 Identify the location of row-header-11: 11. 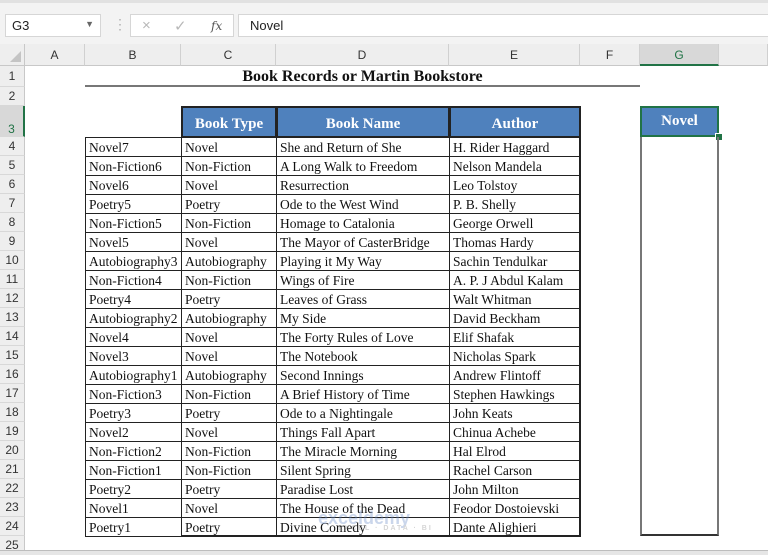
(12, 279).